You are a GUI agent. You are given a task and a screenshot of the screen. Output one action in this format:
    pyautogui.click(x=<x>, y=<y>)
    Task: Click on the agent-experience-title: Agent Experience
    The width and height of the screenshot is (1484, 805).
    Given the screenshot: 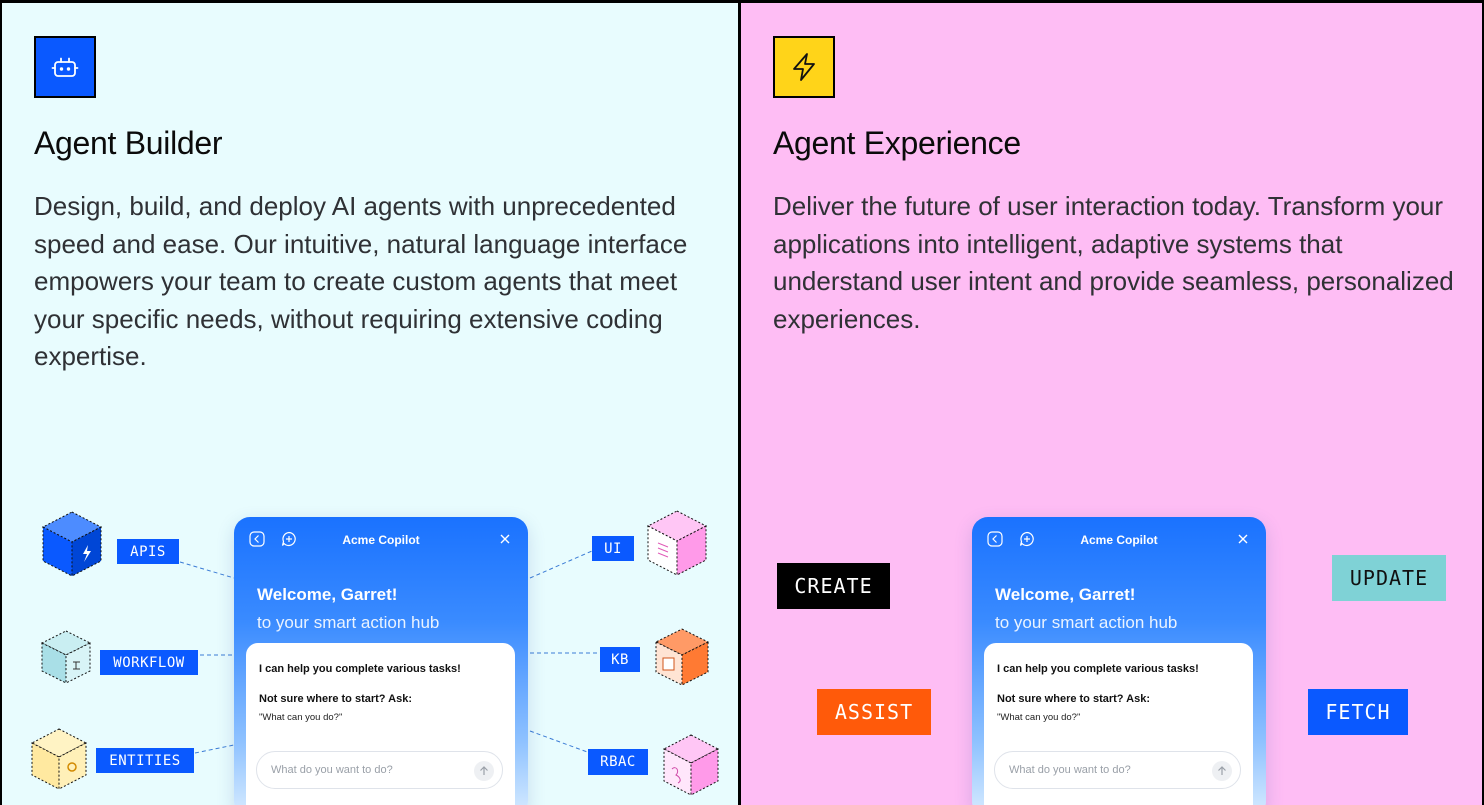 What is the action you would take?
    pyautogui.click(x=897, y=143)
    